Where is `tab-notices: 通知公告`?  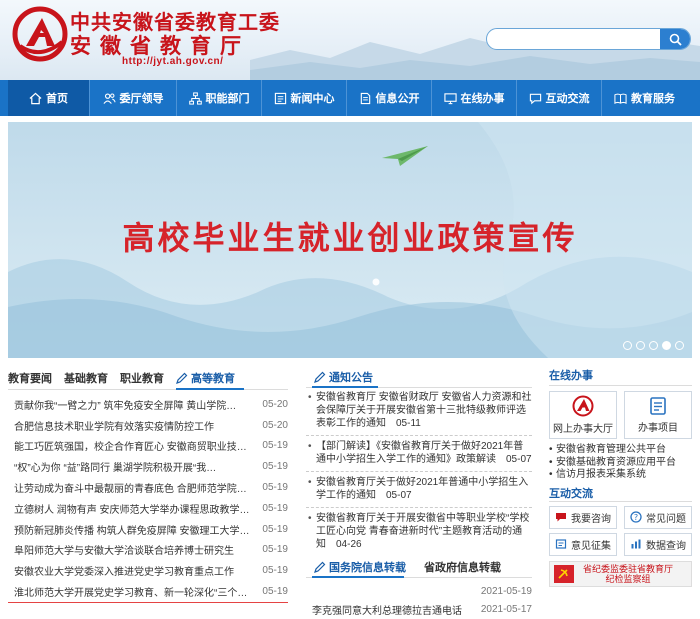 tab-notices: 通知公告 is located at coordinates (339, 377).